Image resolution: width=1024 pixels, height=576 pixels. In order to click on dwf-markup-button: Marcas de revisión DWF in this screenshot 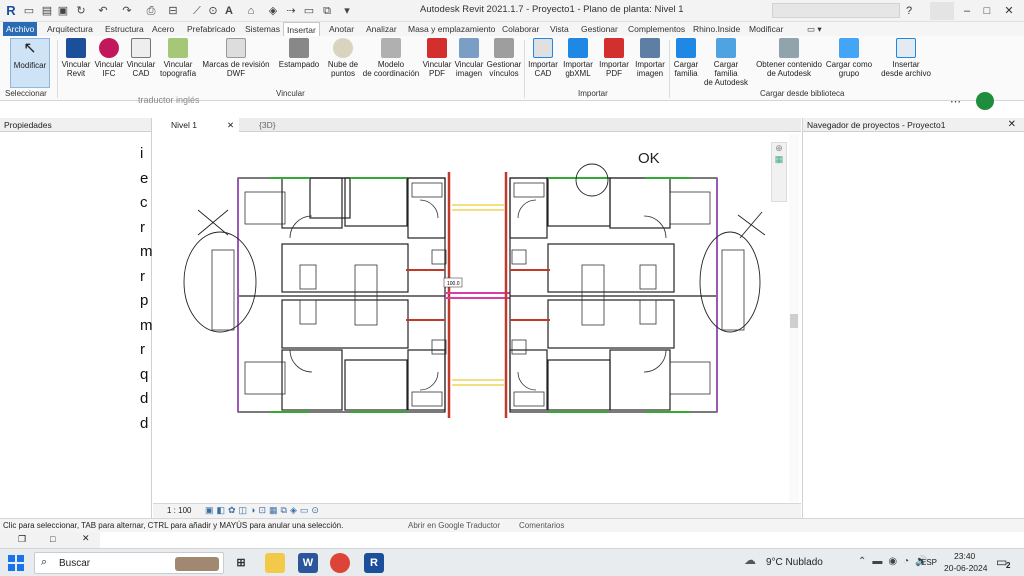, I will do `click(236, 63)`.